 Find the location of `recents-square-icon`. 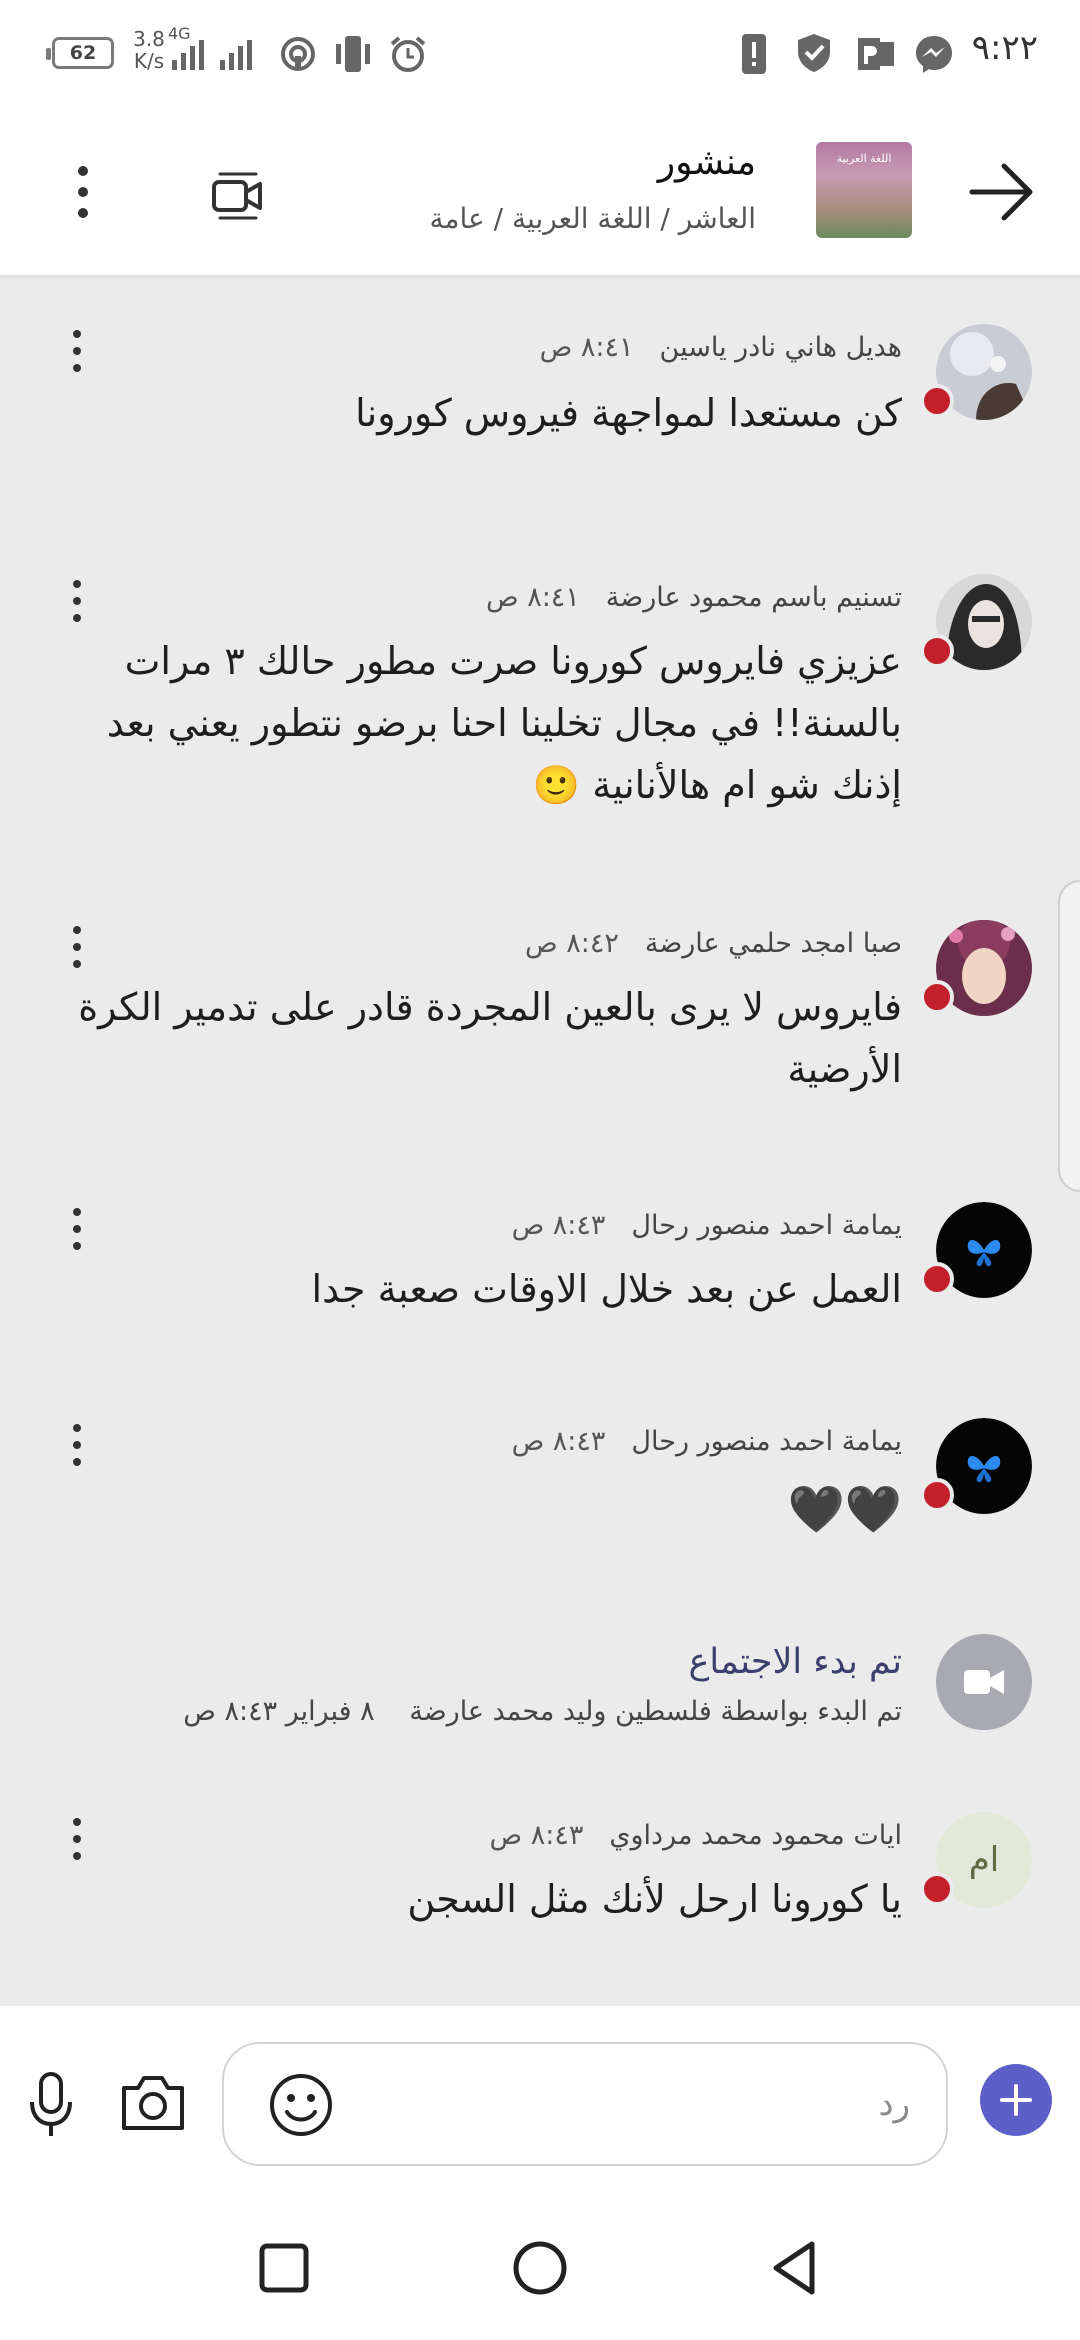

recents-square-icon is located at coordinates (284, 2268).